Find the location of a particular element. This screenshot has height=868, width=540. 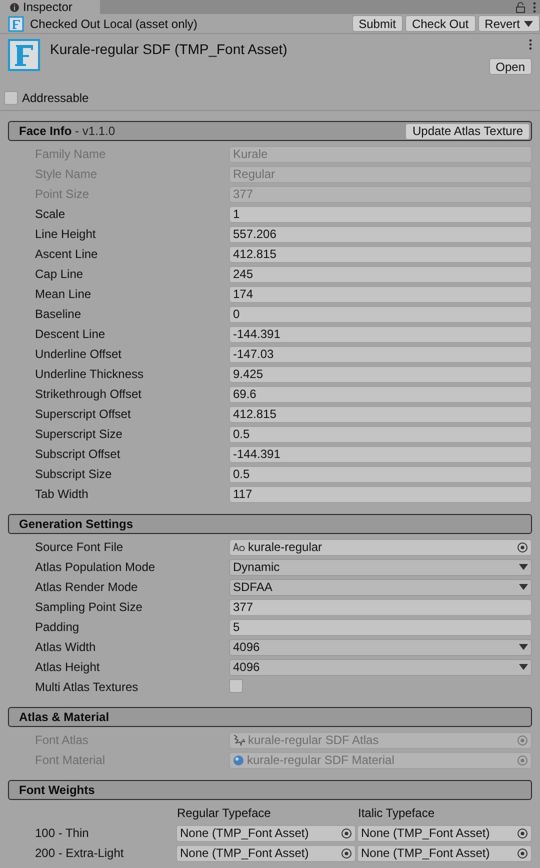

field-label: Baseline is located at coordinates (58, 314).